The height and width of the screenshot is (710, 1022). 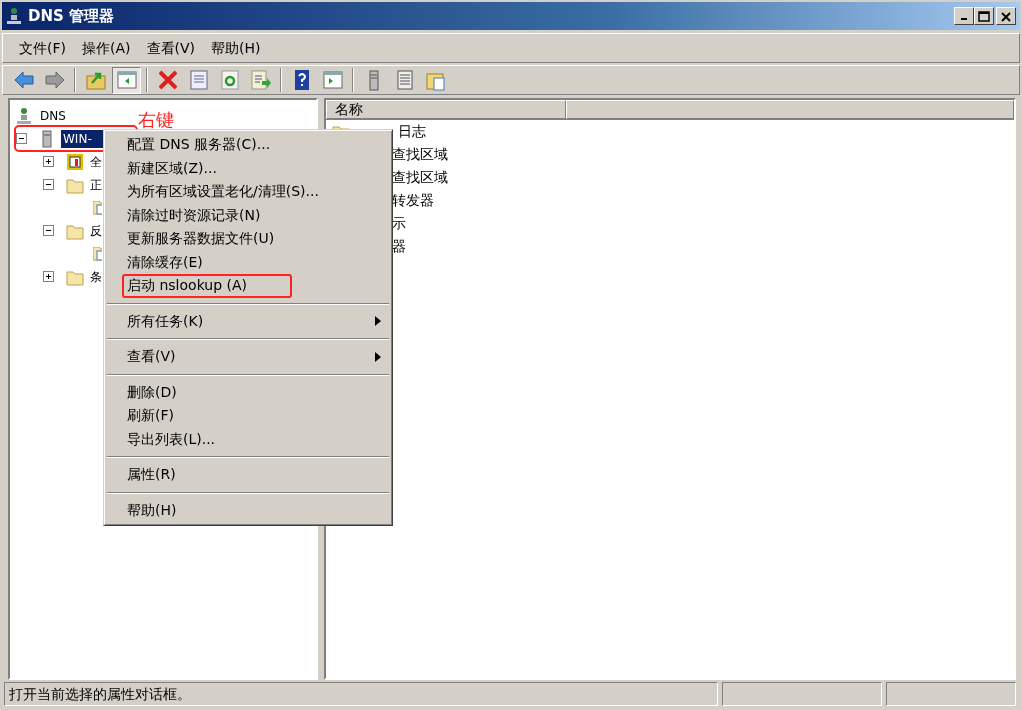 I want to click on tree-item: 反, so click(x=96, y=230).